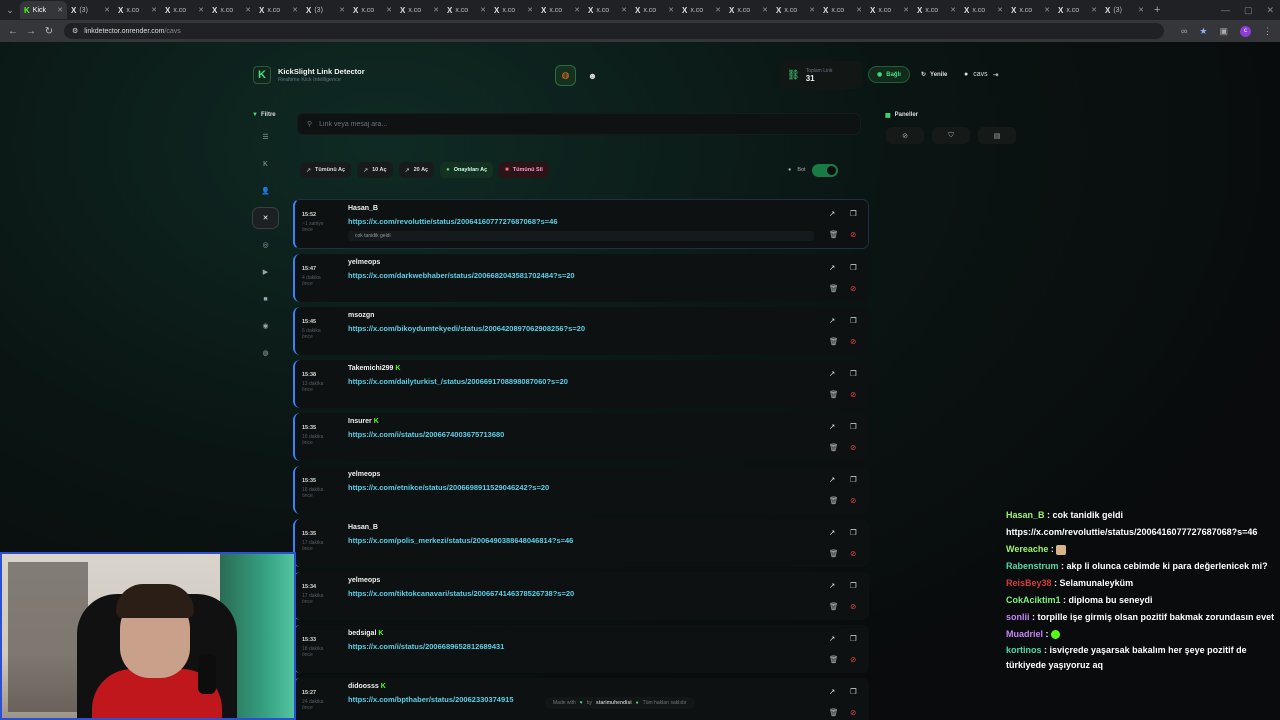  Describe the element at coordinates (997, 135) in the screenshot. I see `archive-panel-button: ▤` at that location.